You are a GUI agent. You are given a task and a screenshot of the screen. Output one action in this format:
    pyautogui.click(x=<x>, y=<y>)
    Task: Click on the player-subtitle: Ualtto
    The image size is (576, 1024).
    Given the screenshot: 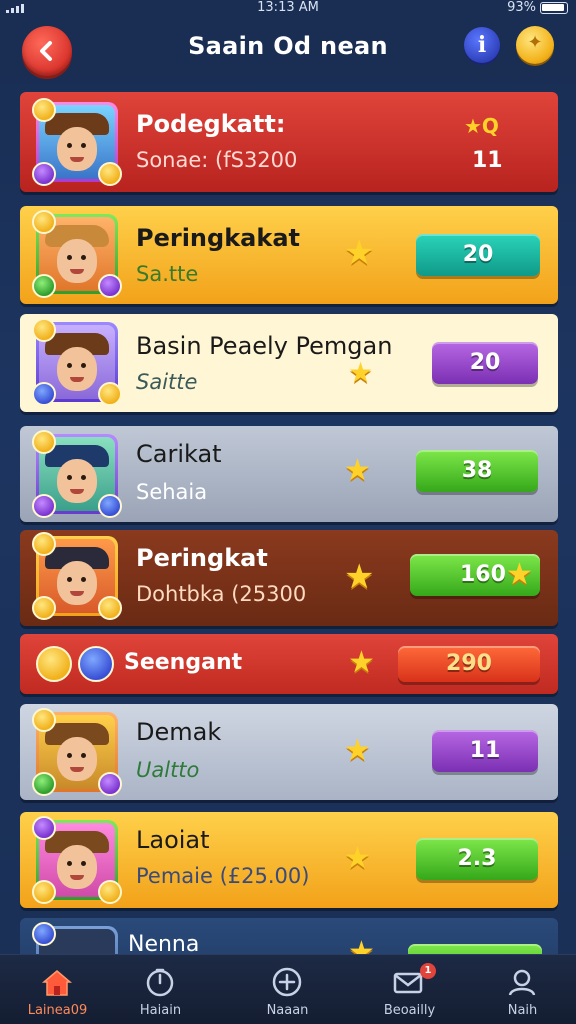 What is the action you would take?
    pyautogui.click(x=168, y=770)
    